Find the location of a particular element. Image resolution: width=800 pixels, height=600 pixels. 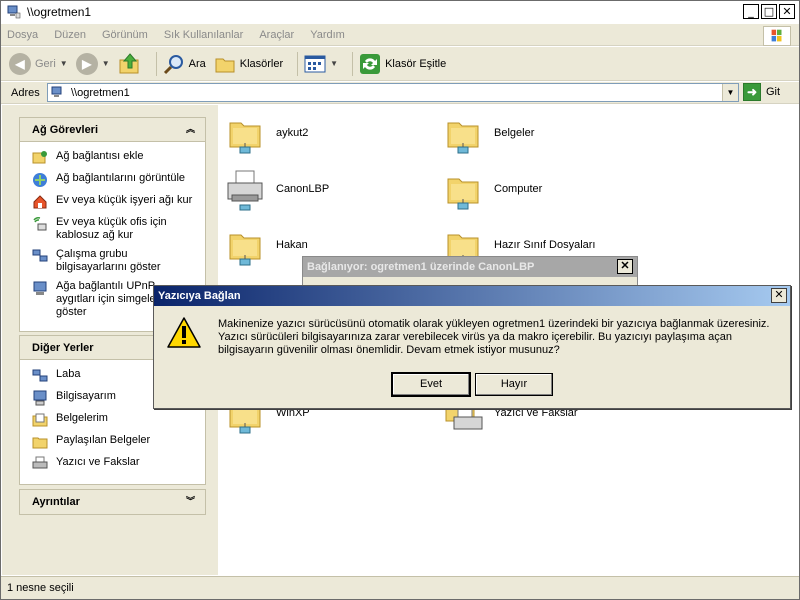

details-panel: Ayrıntılar ︾ is located at coordinates (112, 502).